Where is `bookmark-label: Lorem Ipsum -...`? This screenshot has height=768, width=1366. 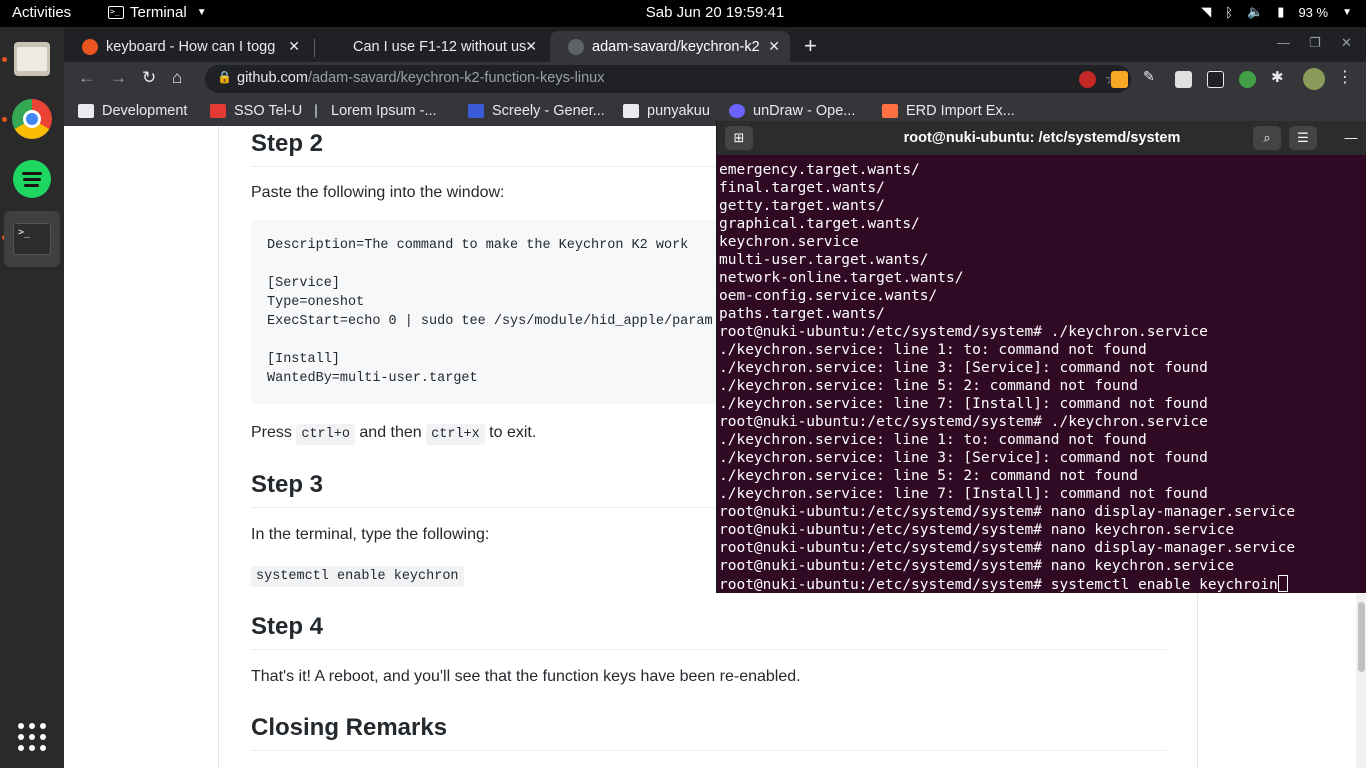 bookmark-label: Lorem Ipsum -... is located at coordinates (384, 111).